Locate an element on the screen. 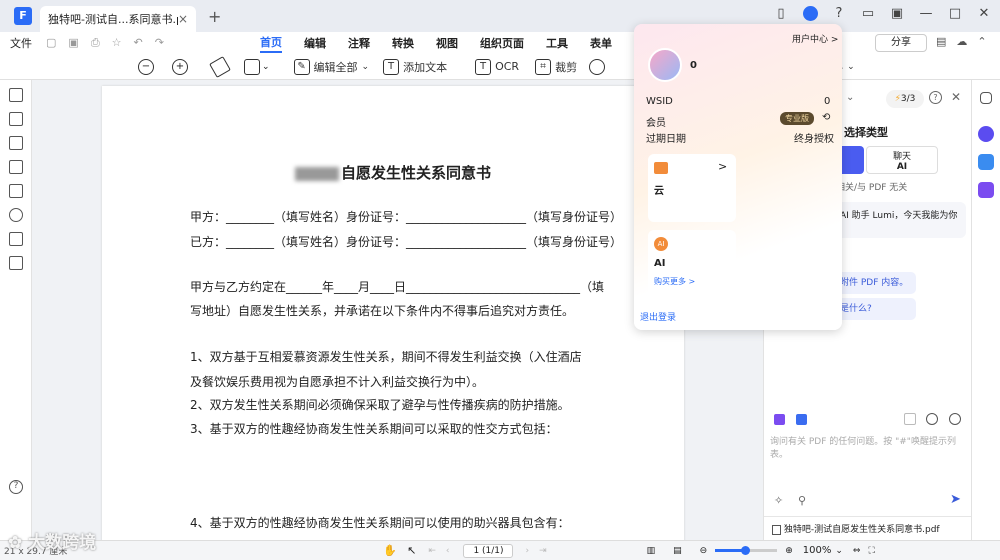 The width and height of the screenshot is (1000, 560). ai-card-label: AI is located at coordinates (660, 263).